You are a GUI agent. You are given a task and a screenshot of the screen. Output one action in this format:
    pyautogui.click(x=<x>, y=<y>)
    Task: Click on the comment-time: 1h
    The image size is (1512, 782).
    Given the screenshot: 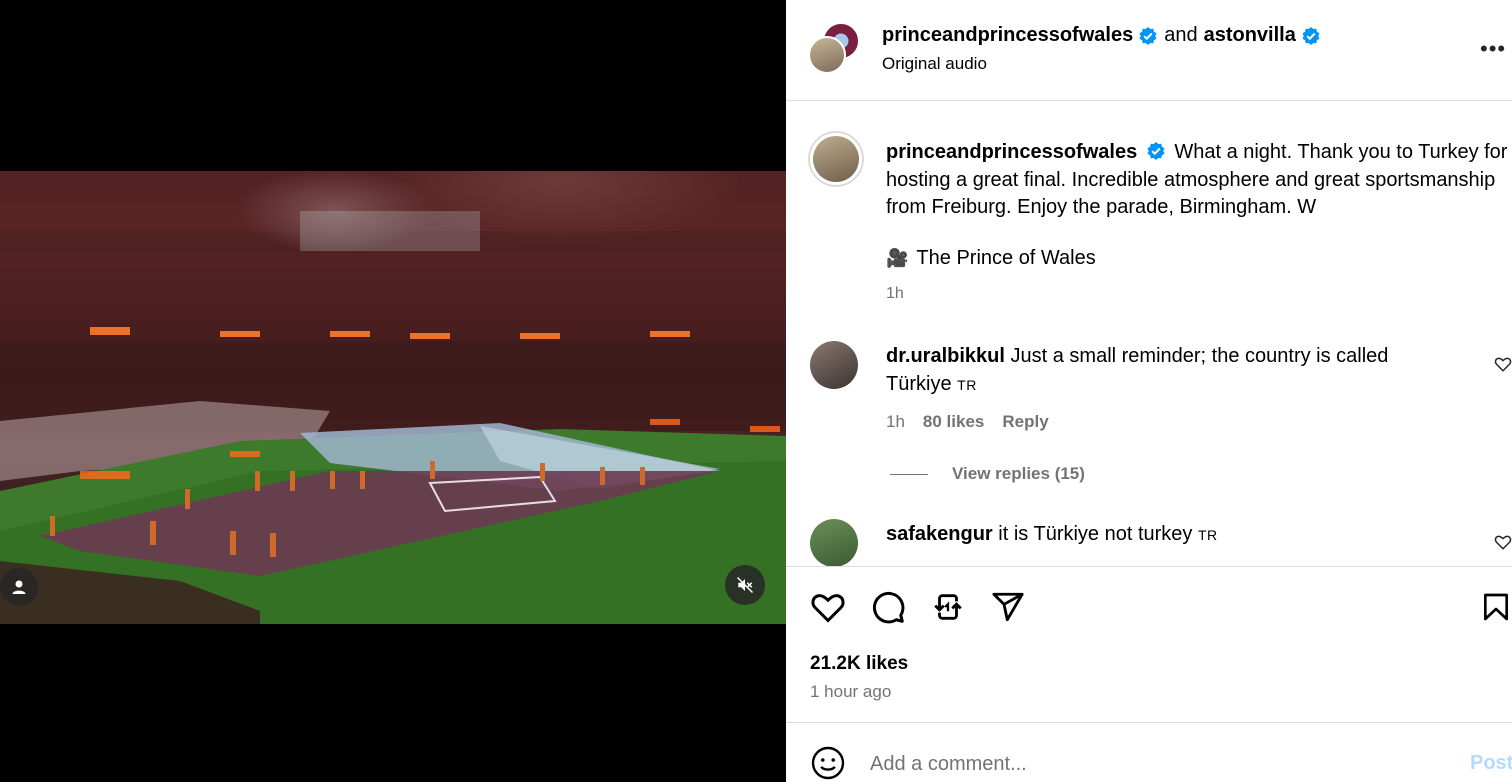 What is the action you would take?
    pyautogui.click(x=895, y=422)
    